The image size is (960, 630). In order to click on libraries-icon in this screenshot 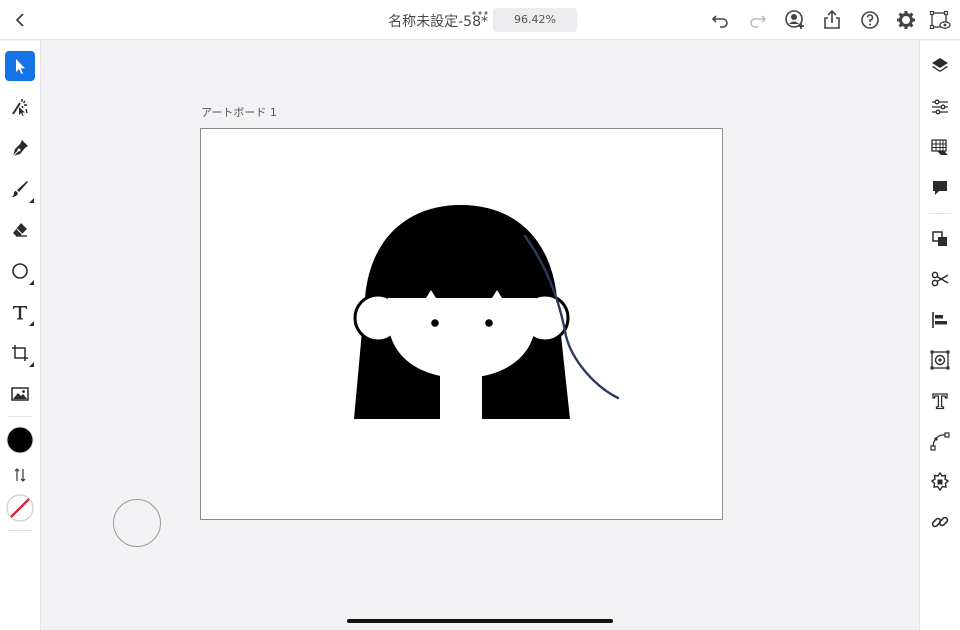, I will do `click(939, 147)`.